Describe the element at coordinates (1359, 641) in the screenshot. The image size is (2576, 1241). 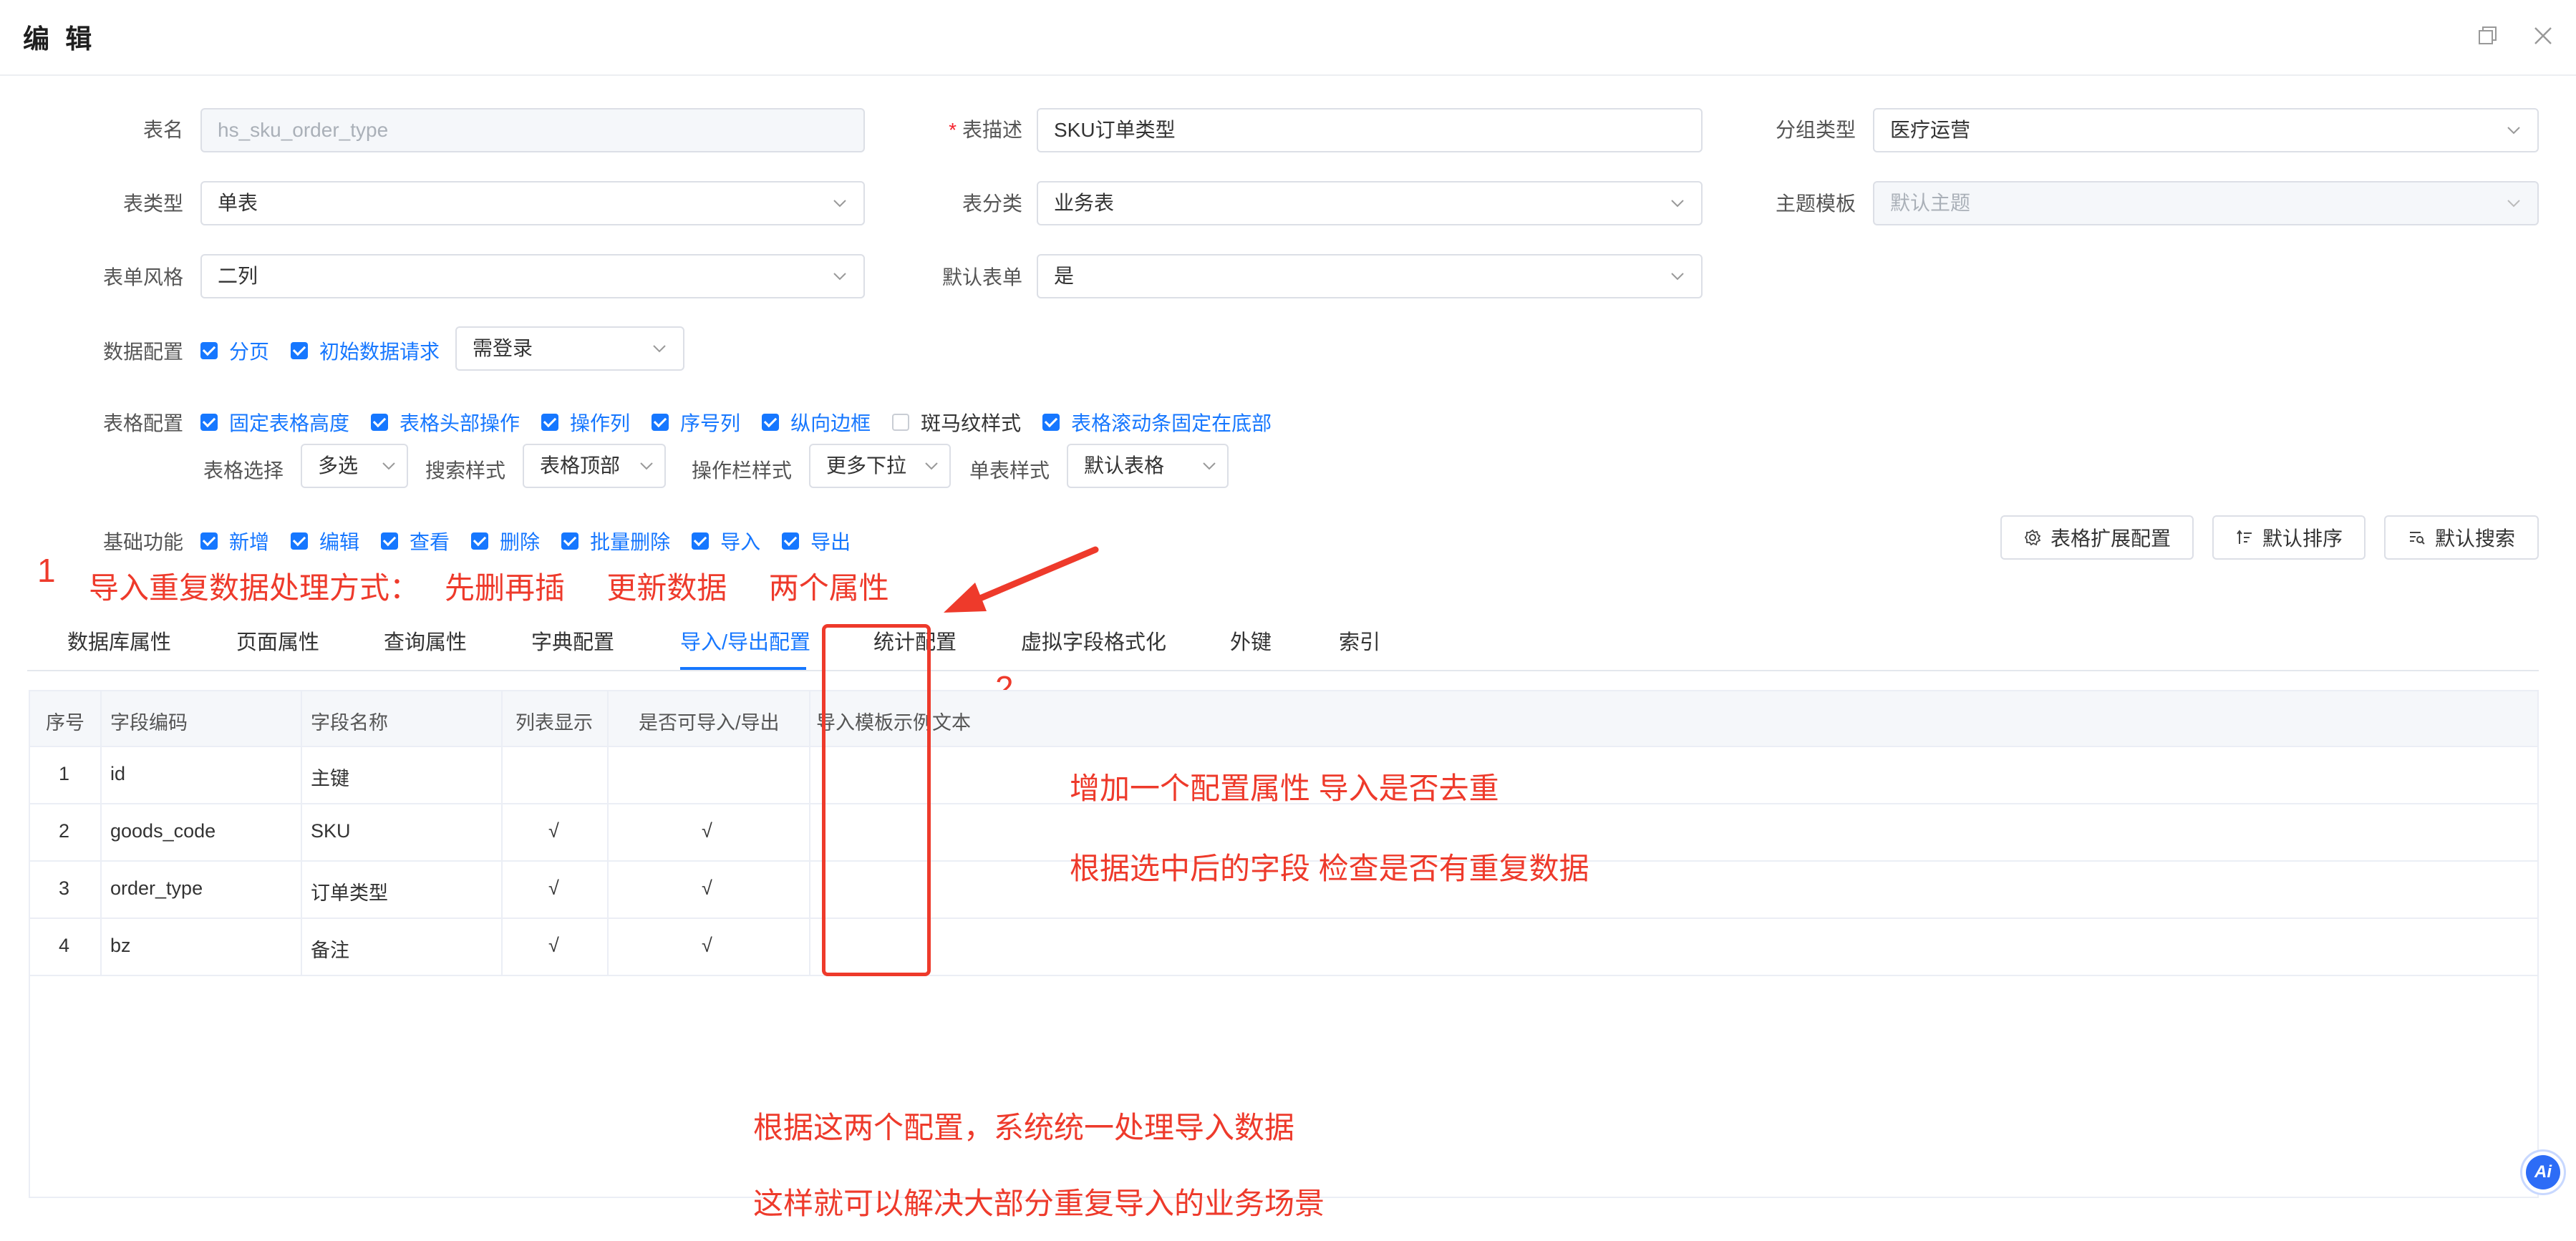
I see `tab-index: 索引` at that location.